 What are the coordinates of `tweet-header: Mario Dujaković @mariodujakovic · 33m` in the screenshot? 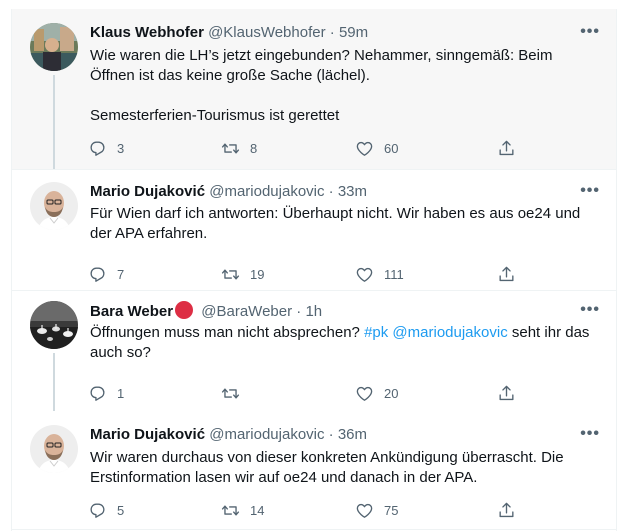 It's located at (228, 192).